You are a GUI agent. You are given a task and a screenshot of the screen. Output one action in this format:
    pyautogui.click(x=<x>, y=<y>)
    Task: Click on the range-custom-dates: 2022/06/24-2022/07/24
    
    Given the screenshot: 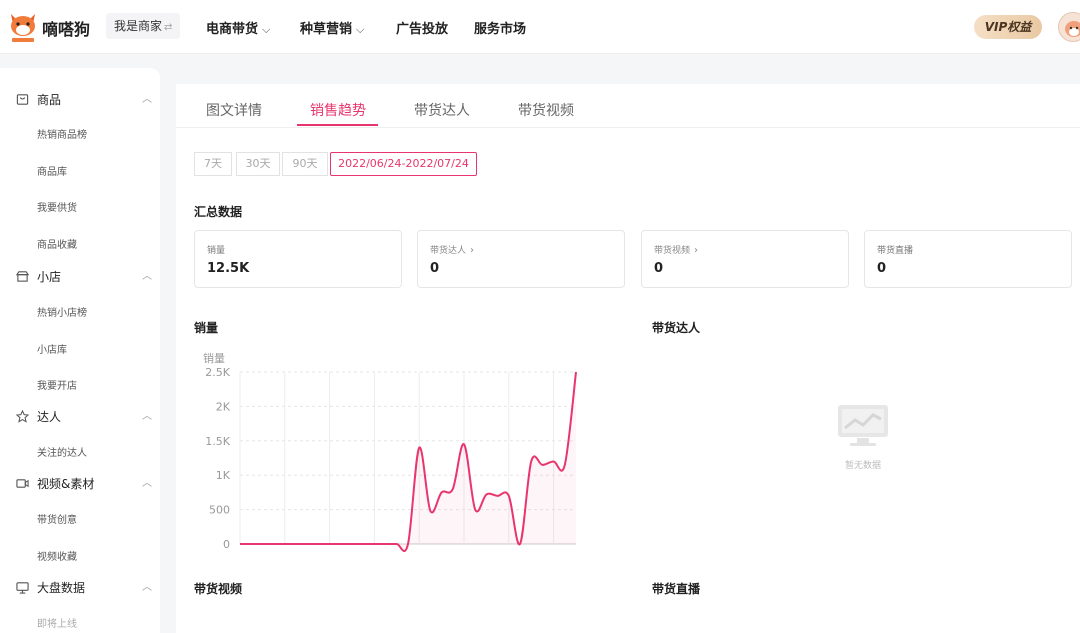 What is the action you would take?
    pyautogui.click(x=403, y=164)
    